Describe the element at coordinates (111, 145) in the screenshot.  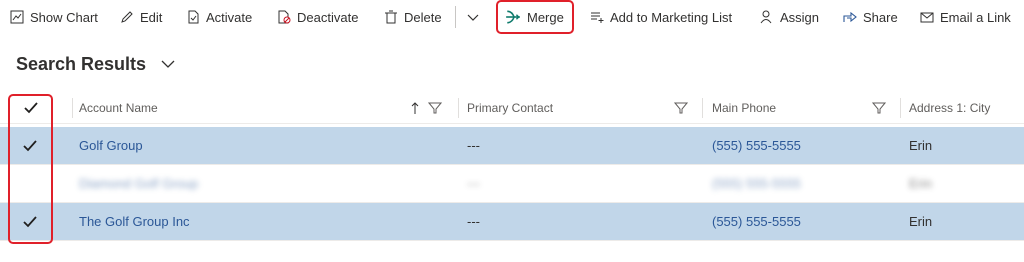
I see `account-name-link: Golf Group` at that location.